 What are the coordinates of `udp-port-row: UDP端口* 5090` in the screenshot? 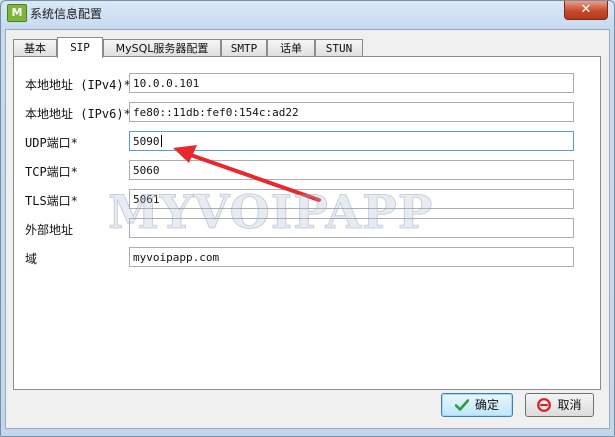 It's located at (307, 142).